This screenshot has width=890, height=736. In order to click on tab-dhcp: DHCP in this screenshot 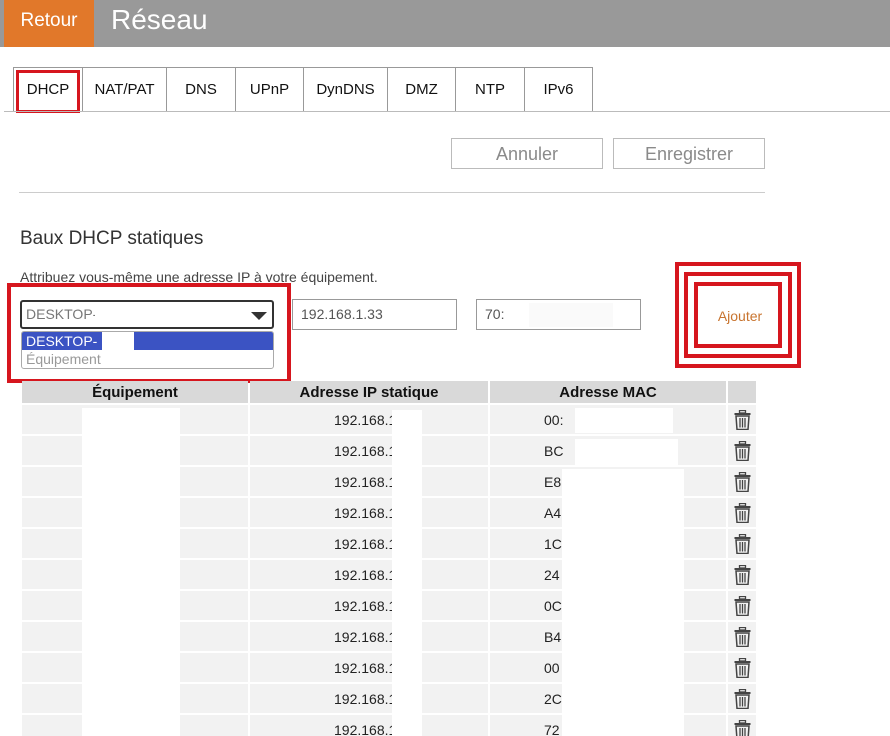, I will do `click(48, 90)`.